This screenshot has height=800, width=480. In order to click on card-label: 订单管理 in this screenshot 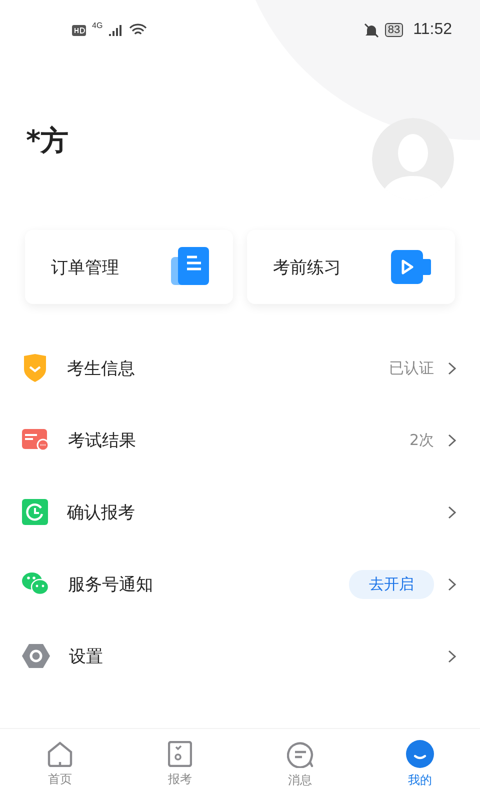, I will do `click(85, 267)`.